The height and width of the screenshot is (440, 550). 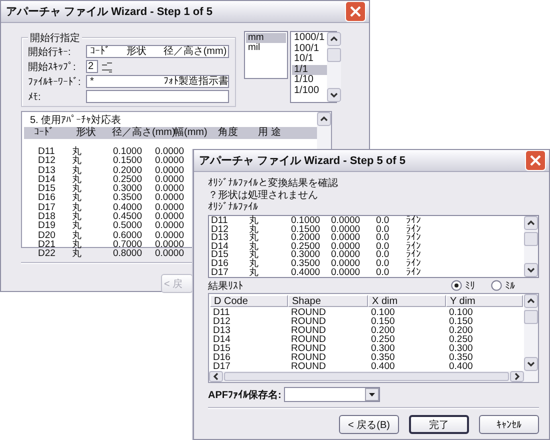 I want to click on list-item: 10/1, so click(x=309, y=59).